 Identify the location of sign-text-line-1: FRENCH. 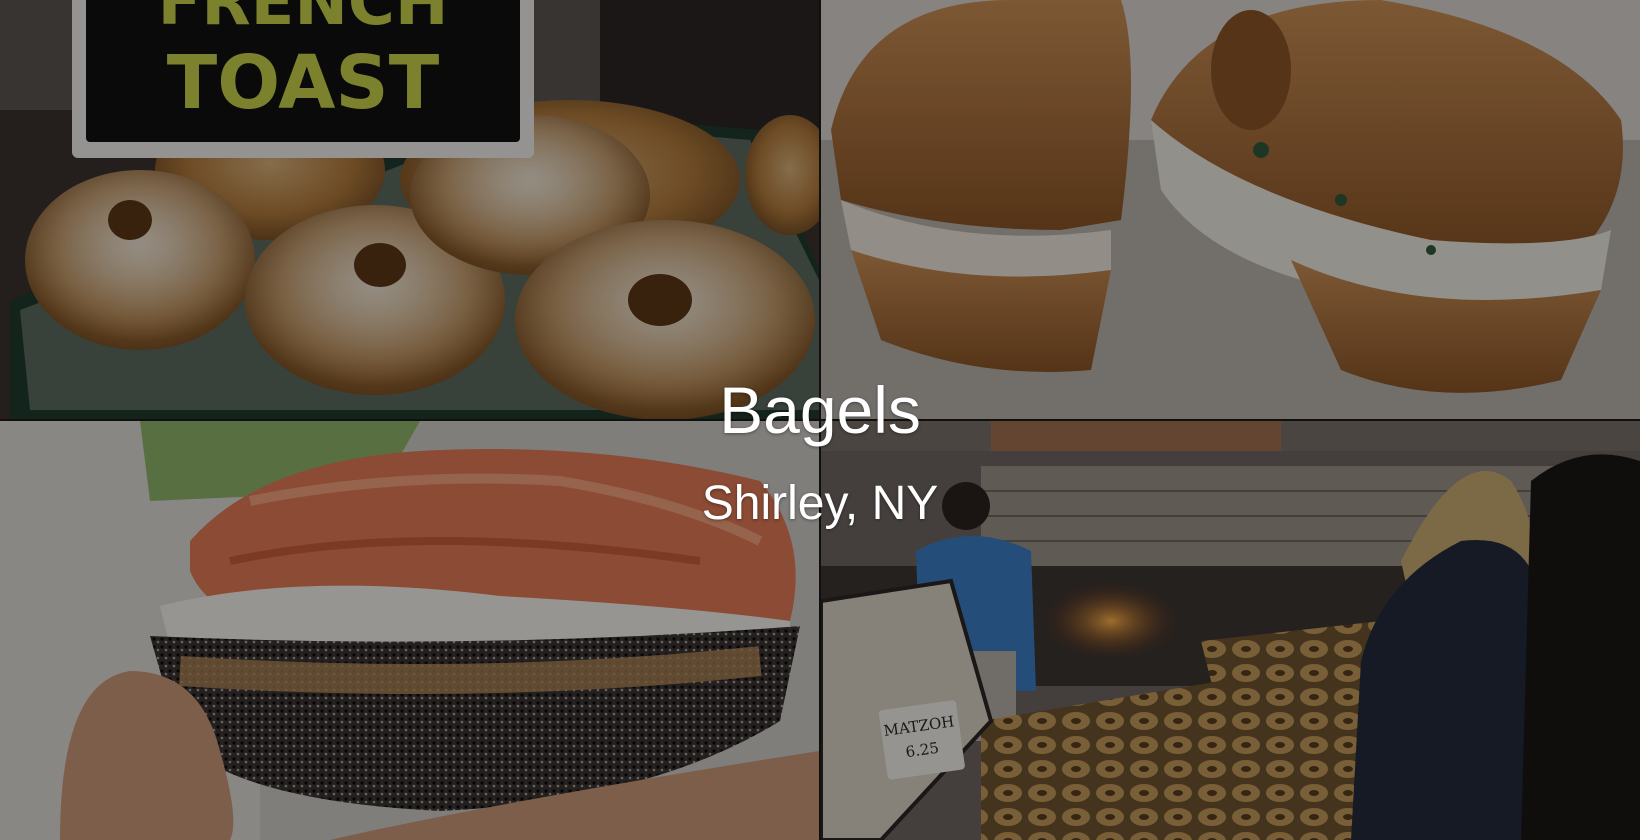
(303, 20).